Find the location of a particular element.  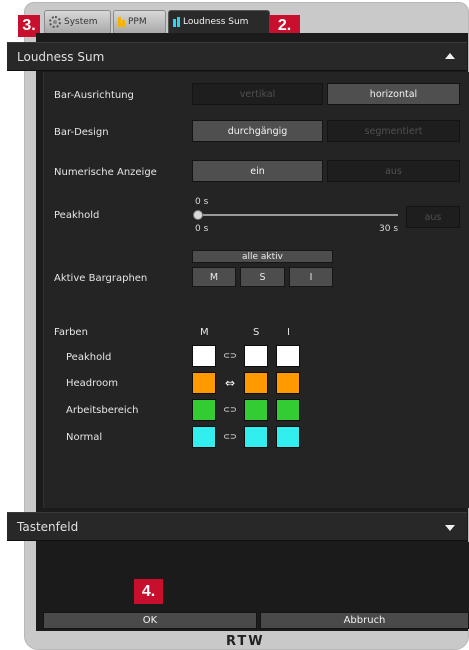

color-swatch-normal-i is located at coordinates (288, 437).